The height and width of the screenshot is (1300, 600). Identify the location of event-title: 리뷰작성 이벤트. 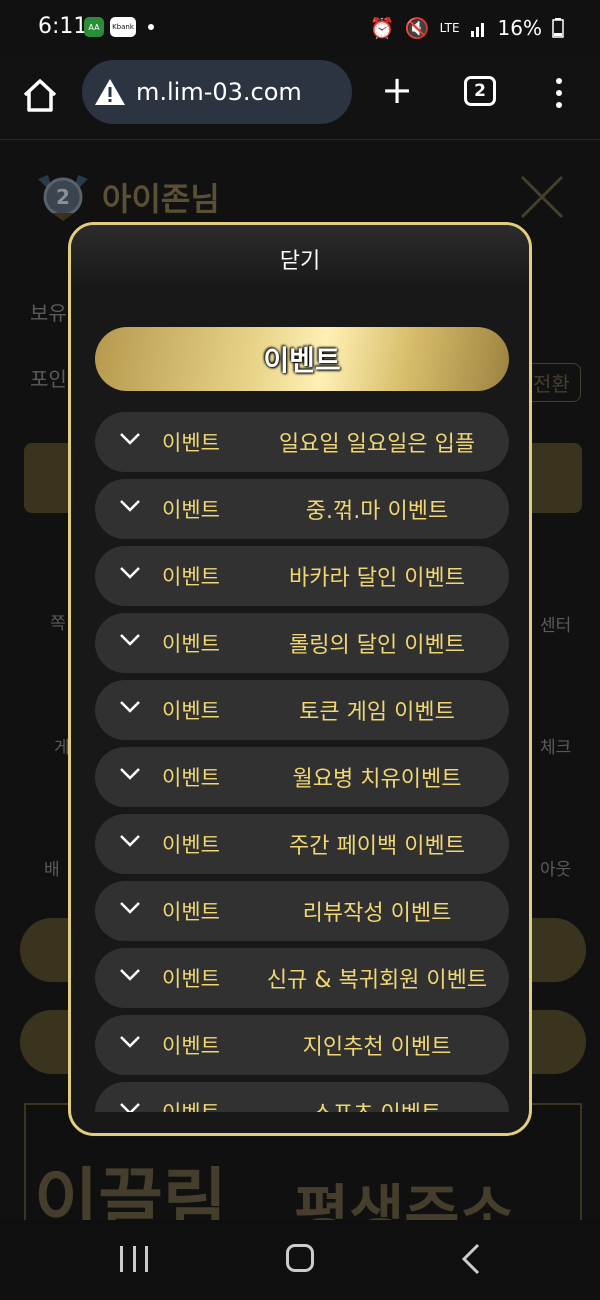
(377, 913).